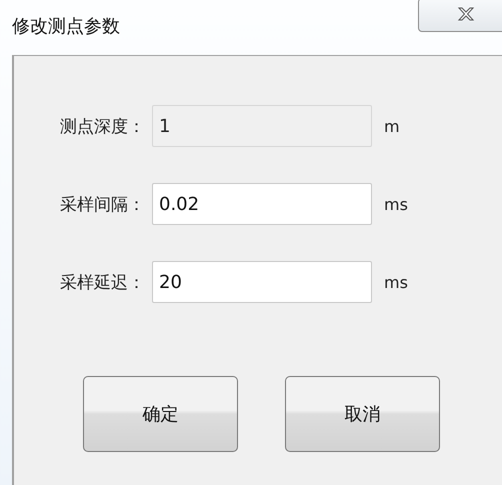  Describe the element at coordinates (66, 26) in the screenshot. I see `window-title: 修改测点参数` at that location.